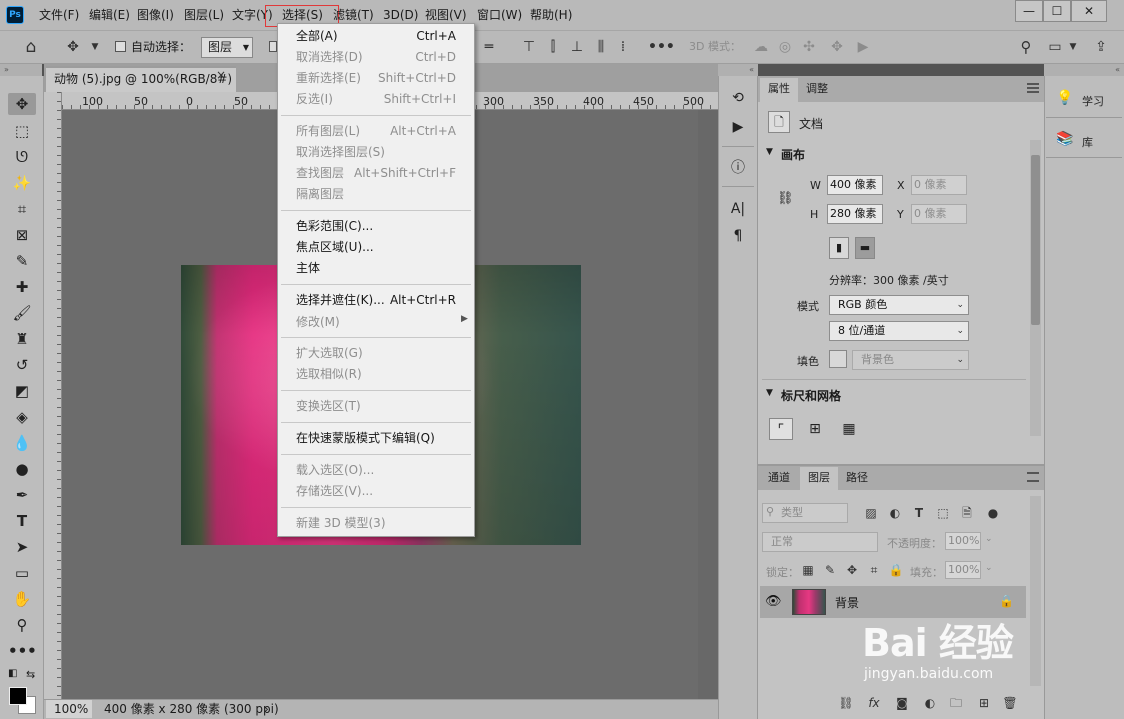 The height and width of the screenshot is (719, 1124). What do you see at coordinates (899, 305) in the screenshot?
I see `color-mode-select: RGB 颜色 ⌄` at bounding box center [899, 305].